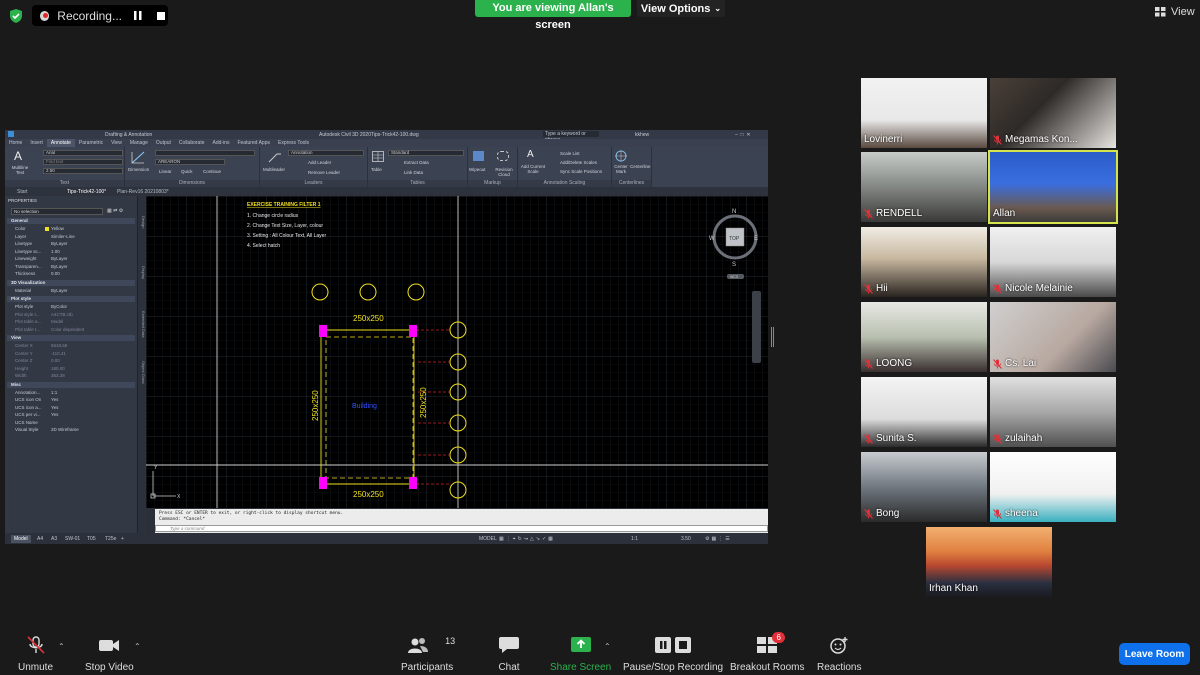 This screenshot has width=1200, height=675. What do you see at coordinates (61, 646) in the screenshot?
I see `audio-options-caret-icon: ⌃` at bounding box center [61, 646].